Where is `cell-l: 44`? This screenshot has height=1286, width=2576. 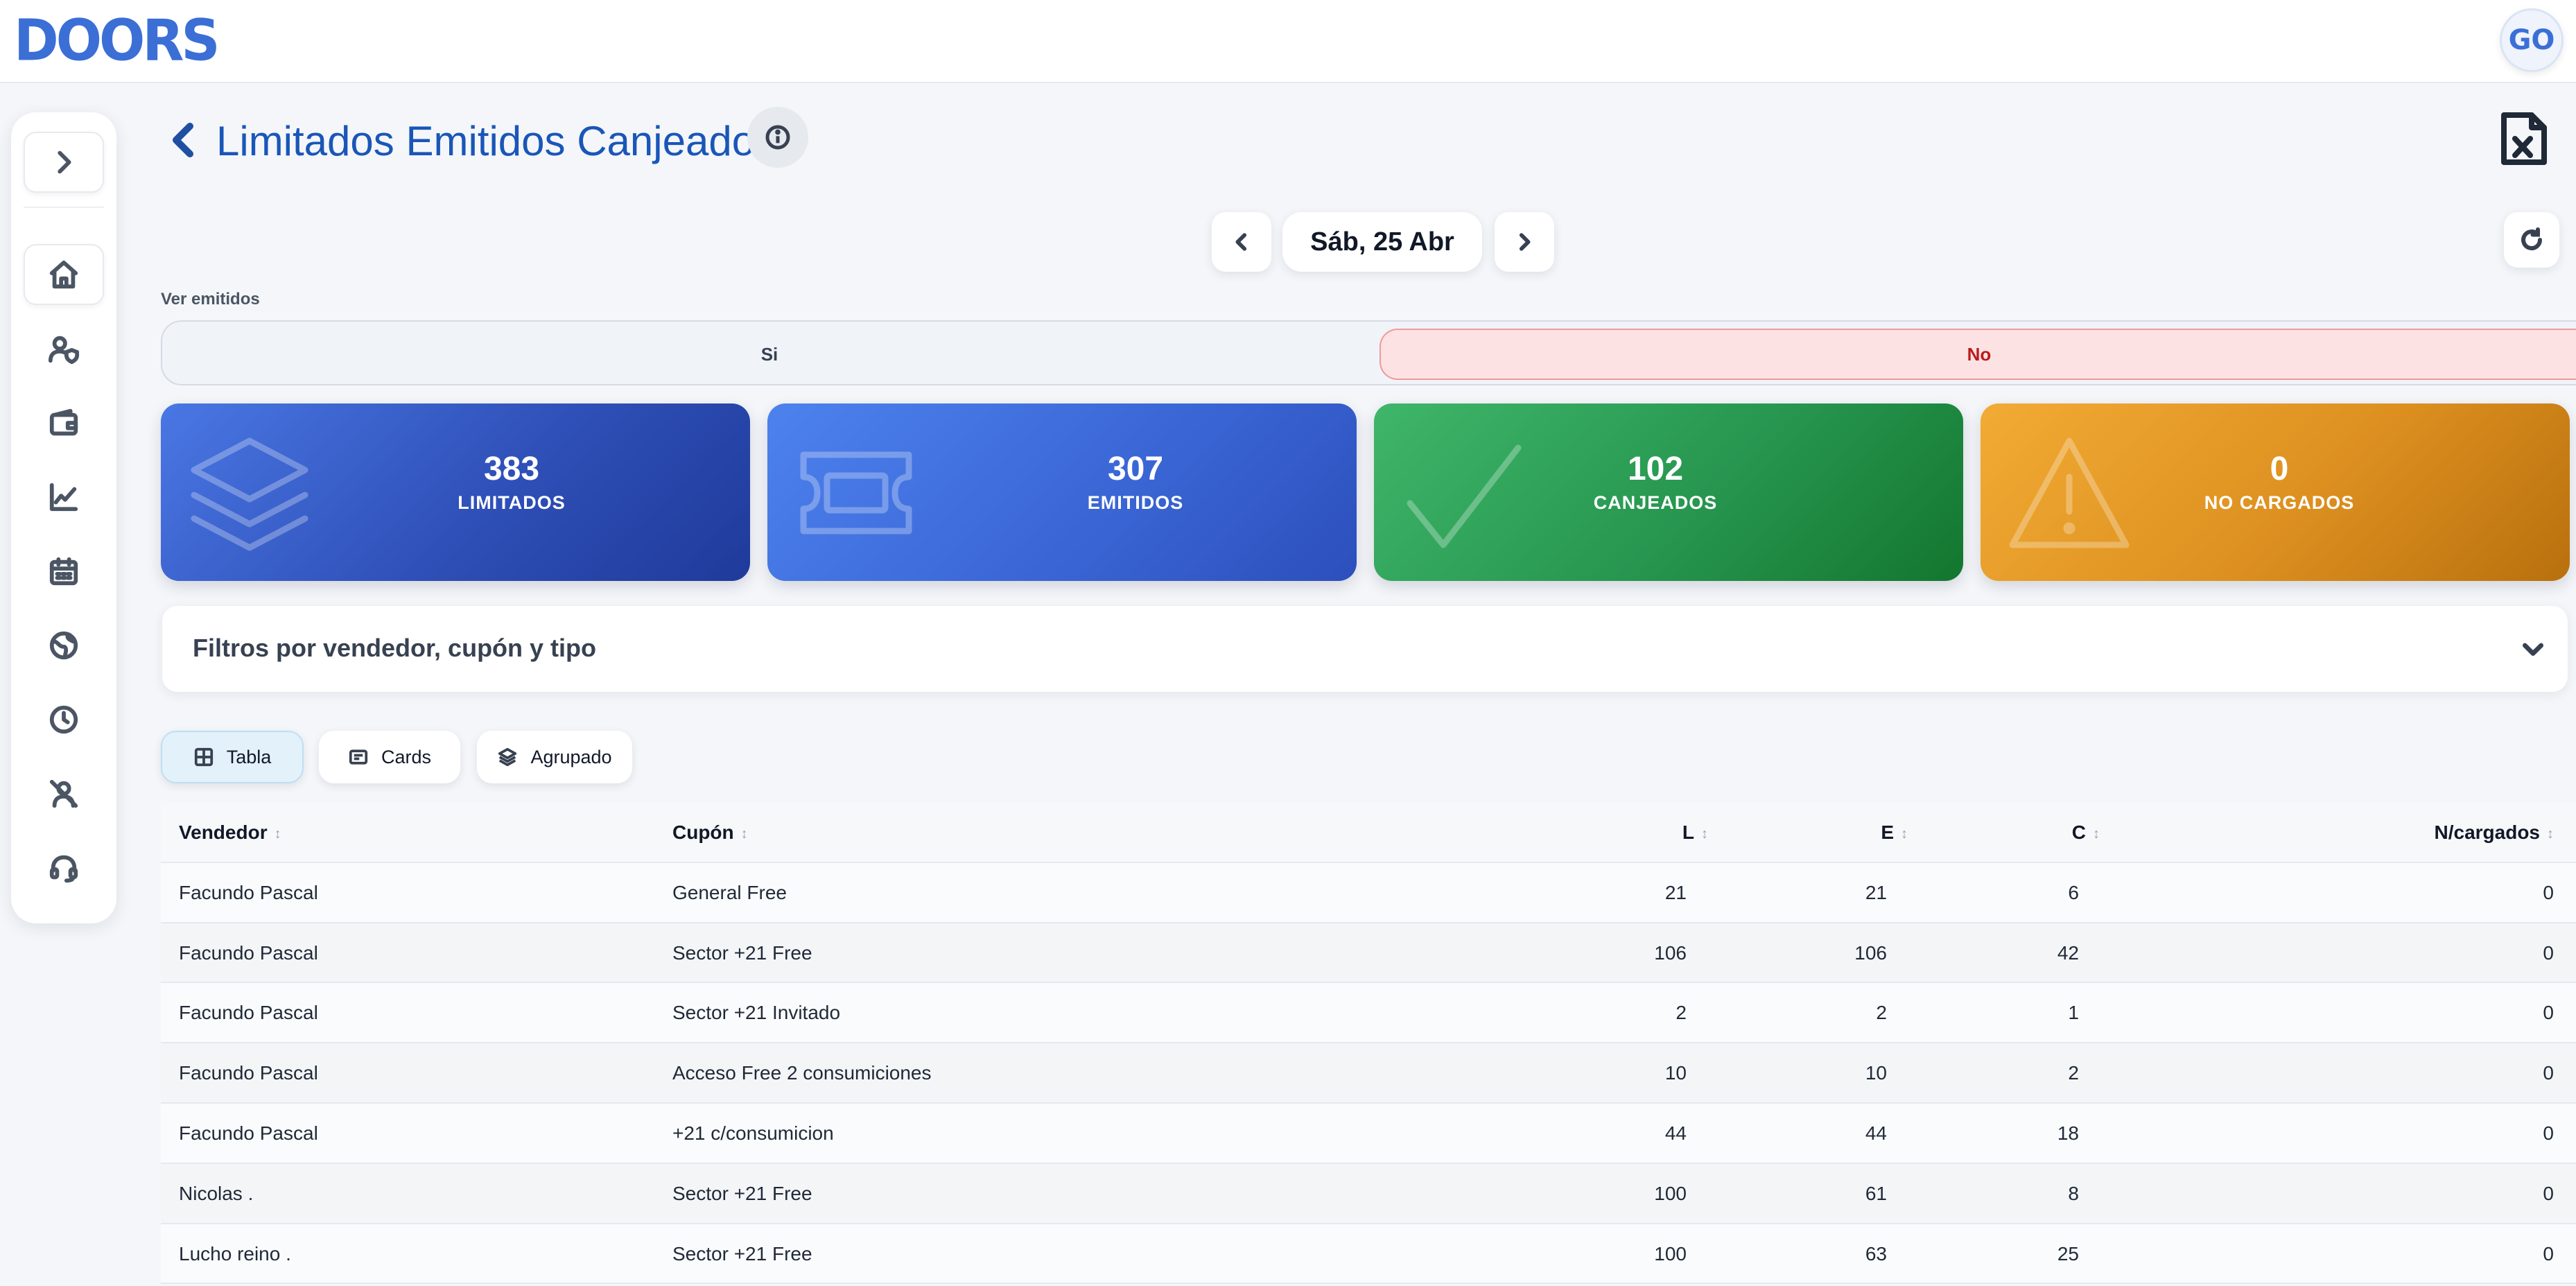 cell-l: 44 is located at coordinates (1675, 1133).